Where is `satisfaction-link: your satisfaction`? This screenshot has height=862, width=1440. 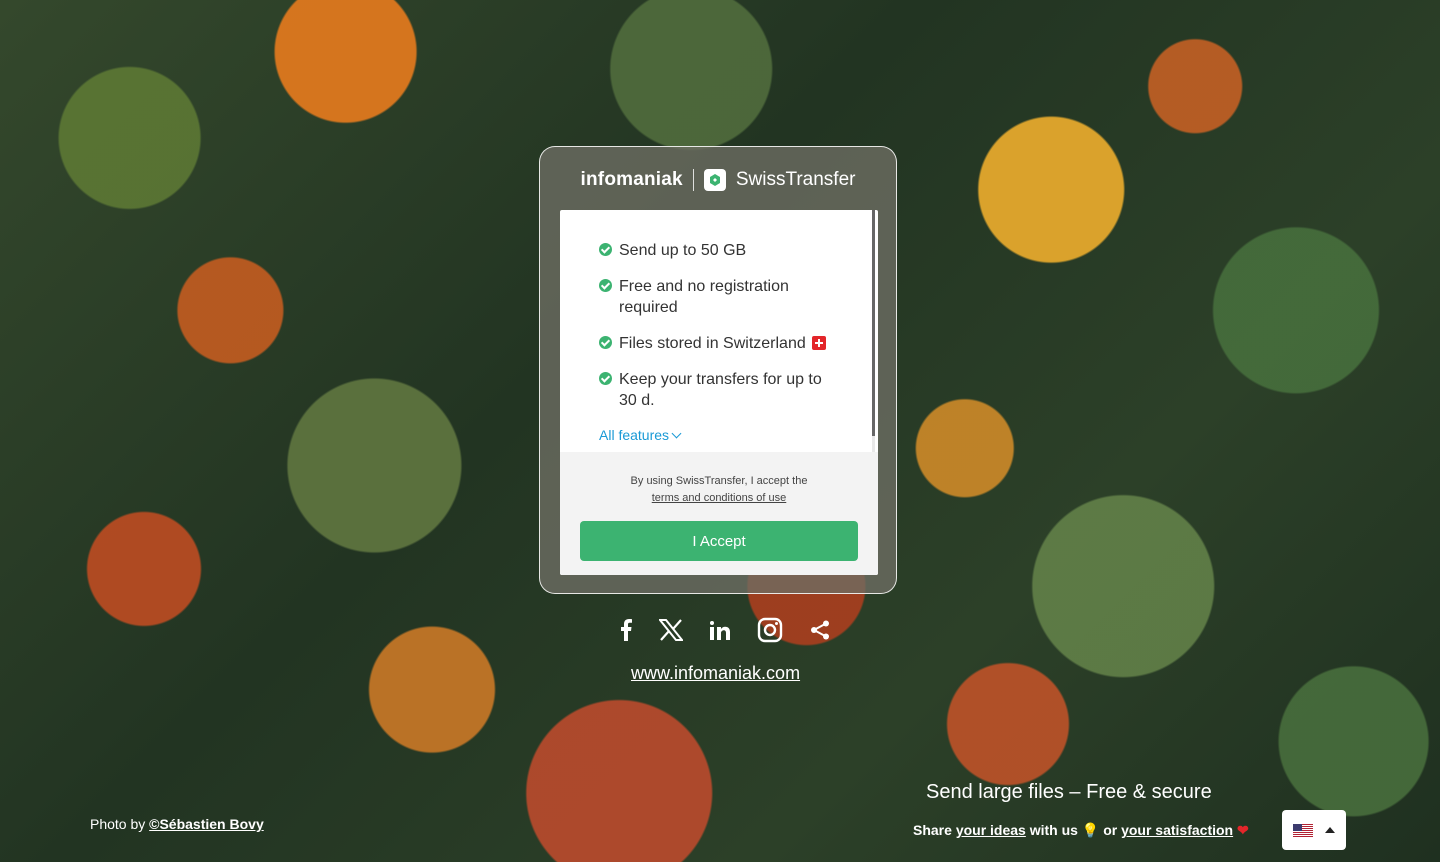 satisfaction-link: your satisfaction is located at coordinates (1177, 830).